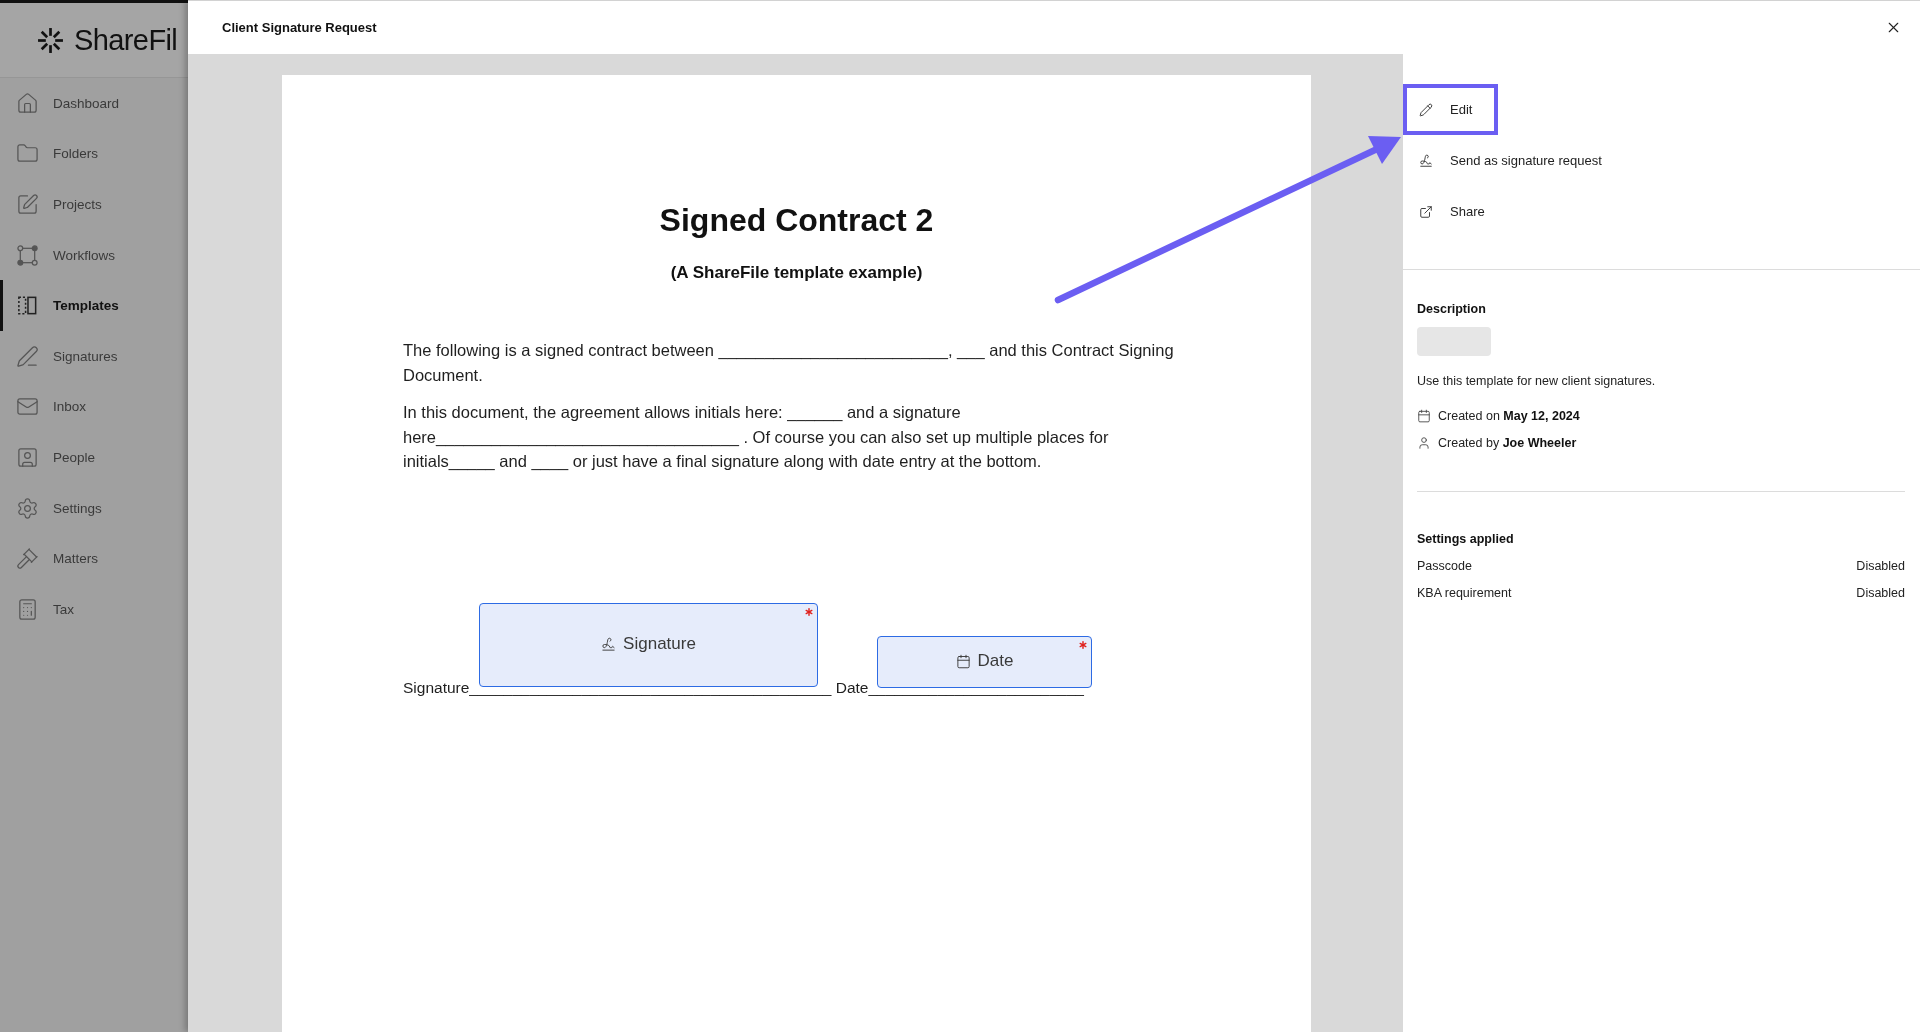  Describe the element at coordinates (94, 305) in the screenshot. I see `nav-item: Templates` at that location.